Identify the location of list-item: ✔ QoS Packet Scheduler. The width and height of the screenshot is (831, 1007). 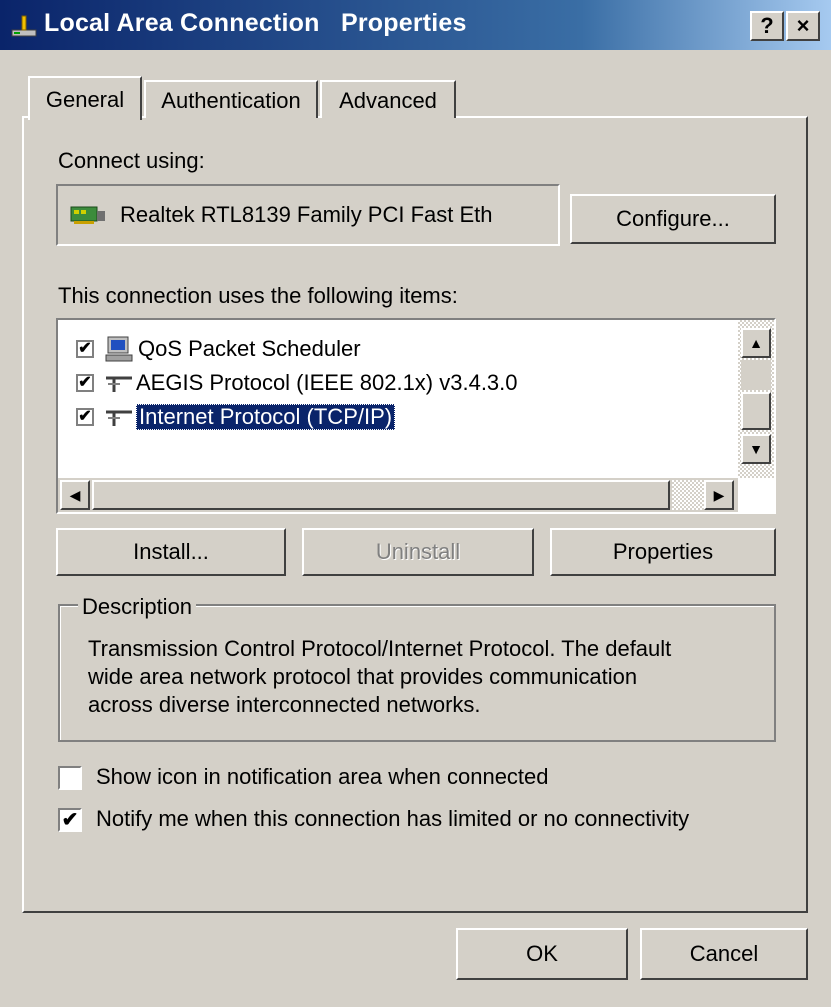
(218, 349).